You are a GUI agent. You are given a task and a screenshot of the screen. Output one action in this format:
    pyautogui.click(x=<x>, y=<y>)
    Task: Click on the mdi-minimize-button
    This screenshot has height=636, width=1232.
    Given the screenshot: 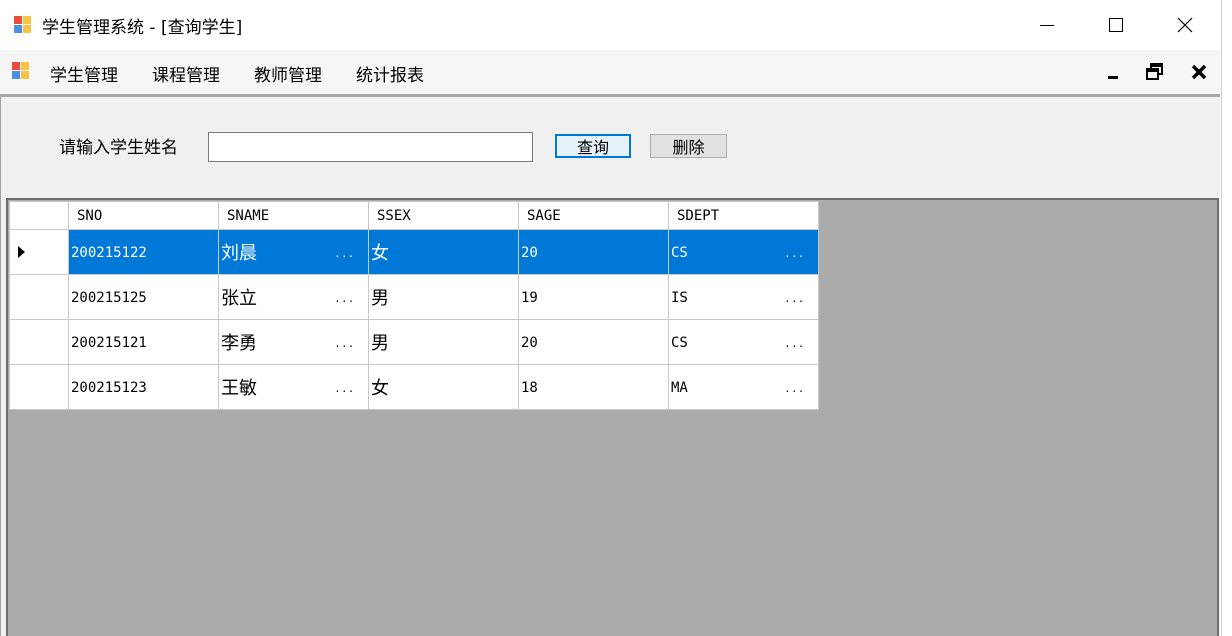 What is the action you would take?
    pyautogui.click(x=1113, y=72)
    